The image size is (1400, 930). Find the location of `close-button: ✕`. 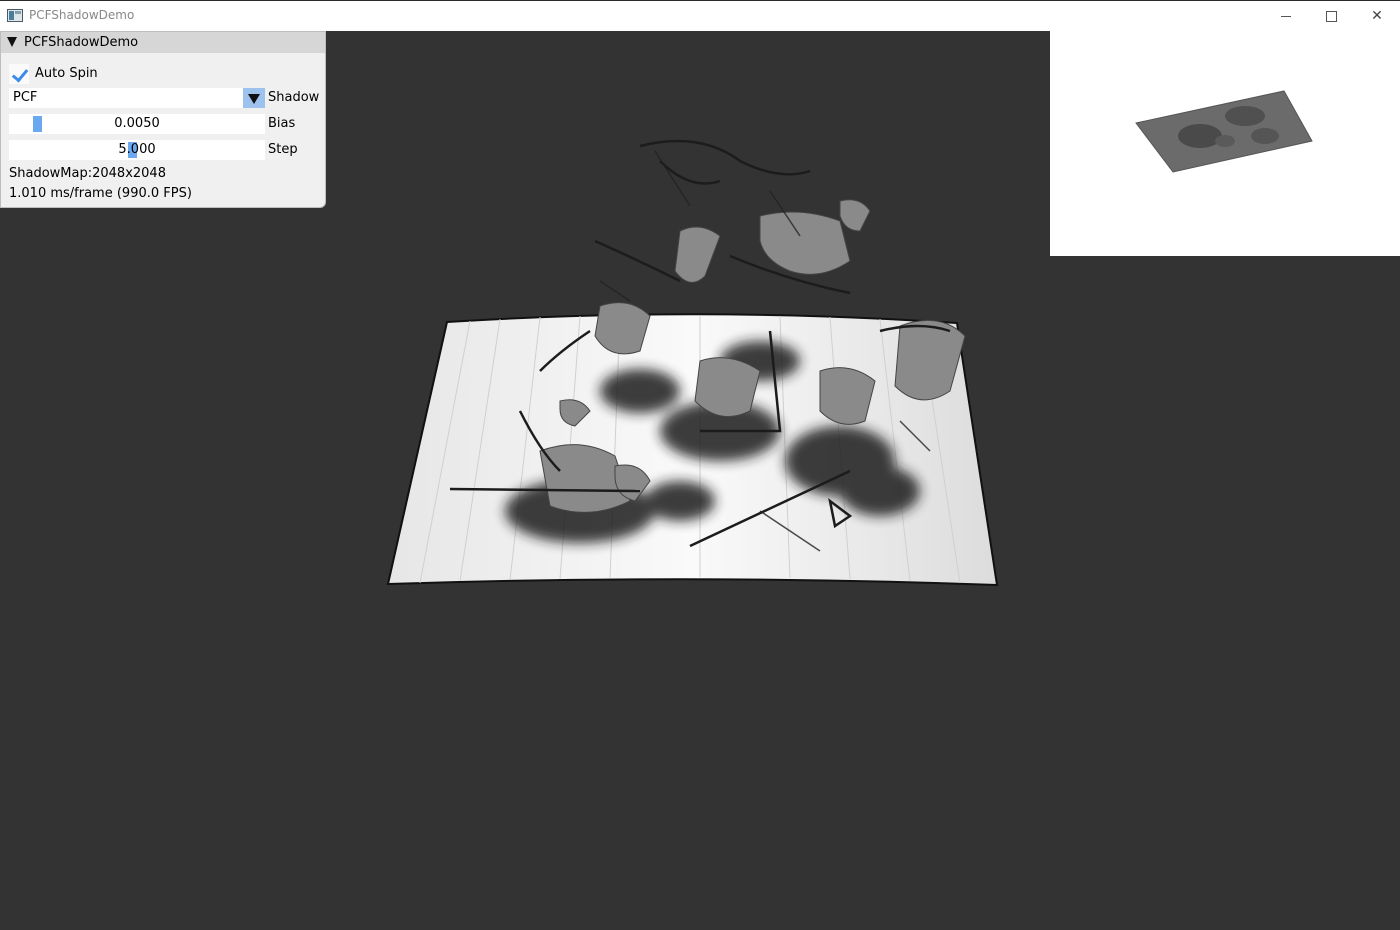

close-button: ✕ is located at coordinates (1377, 16).